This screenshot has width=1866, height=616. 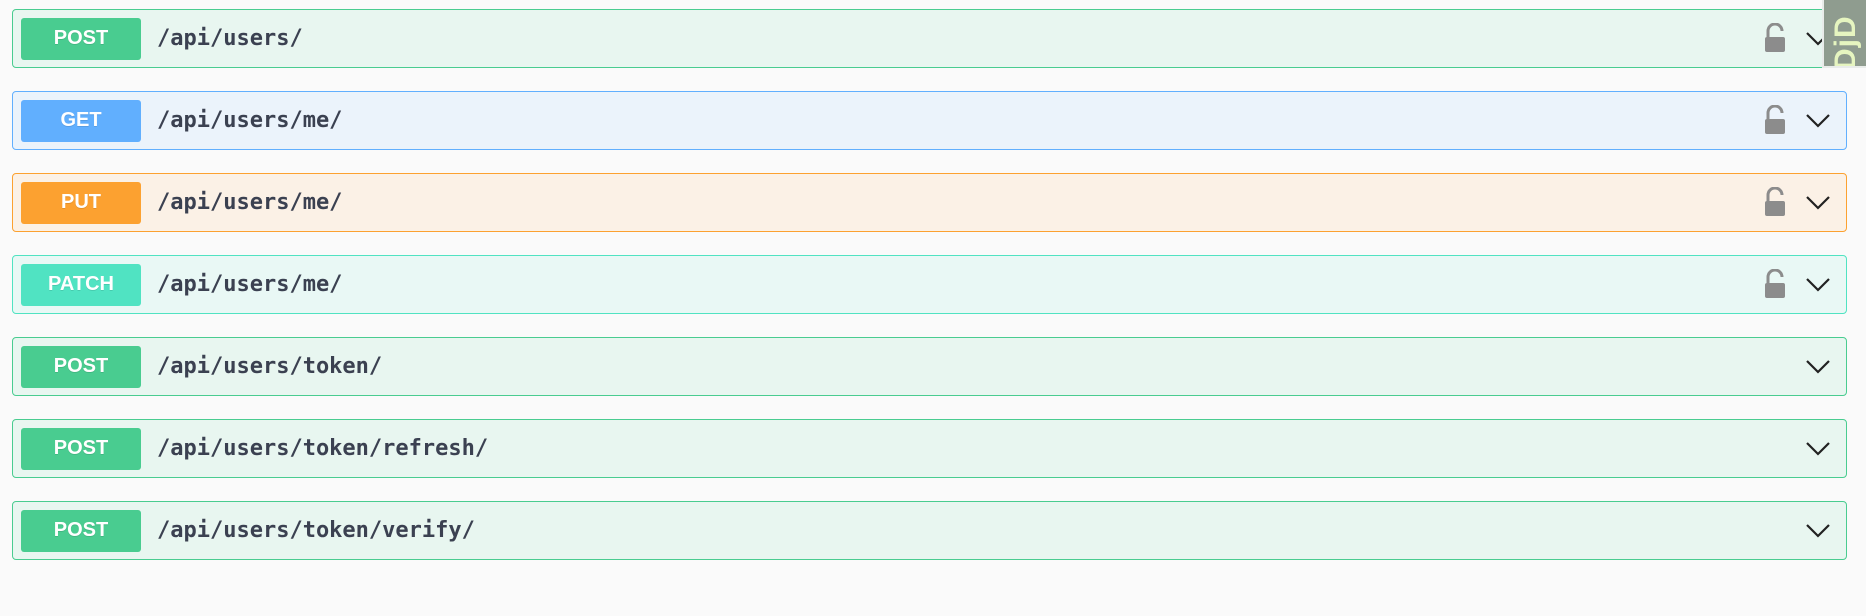 What do you see at coordinates (1845, 41) in the screenshot?
I see `debug-toolbar-label: DjD` at bounding box center [1845, 41].